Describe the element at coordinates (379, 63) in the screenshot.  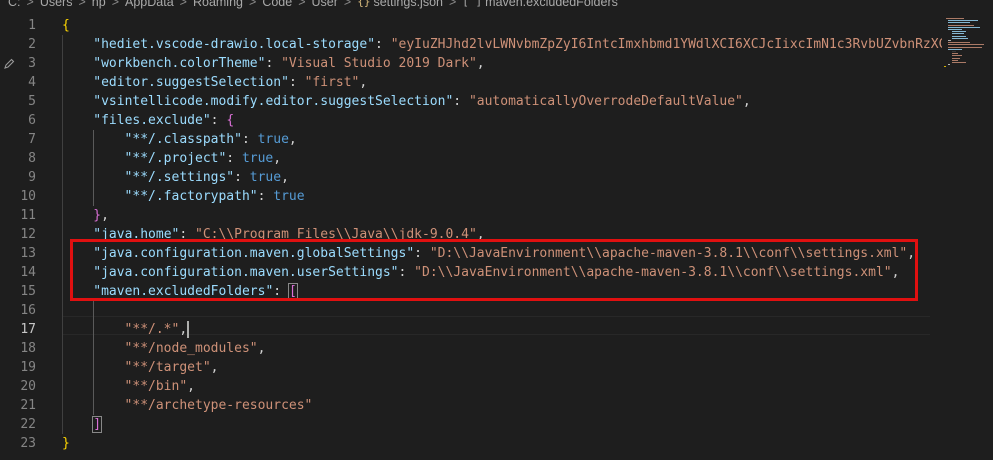
I see `json-string-value: "Visual Studio 2019 Dark"` at that location.